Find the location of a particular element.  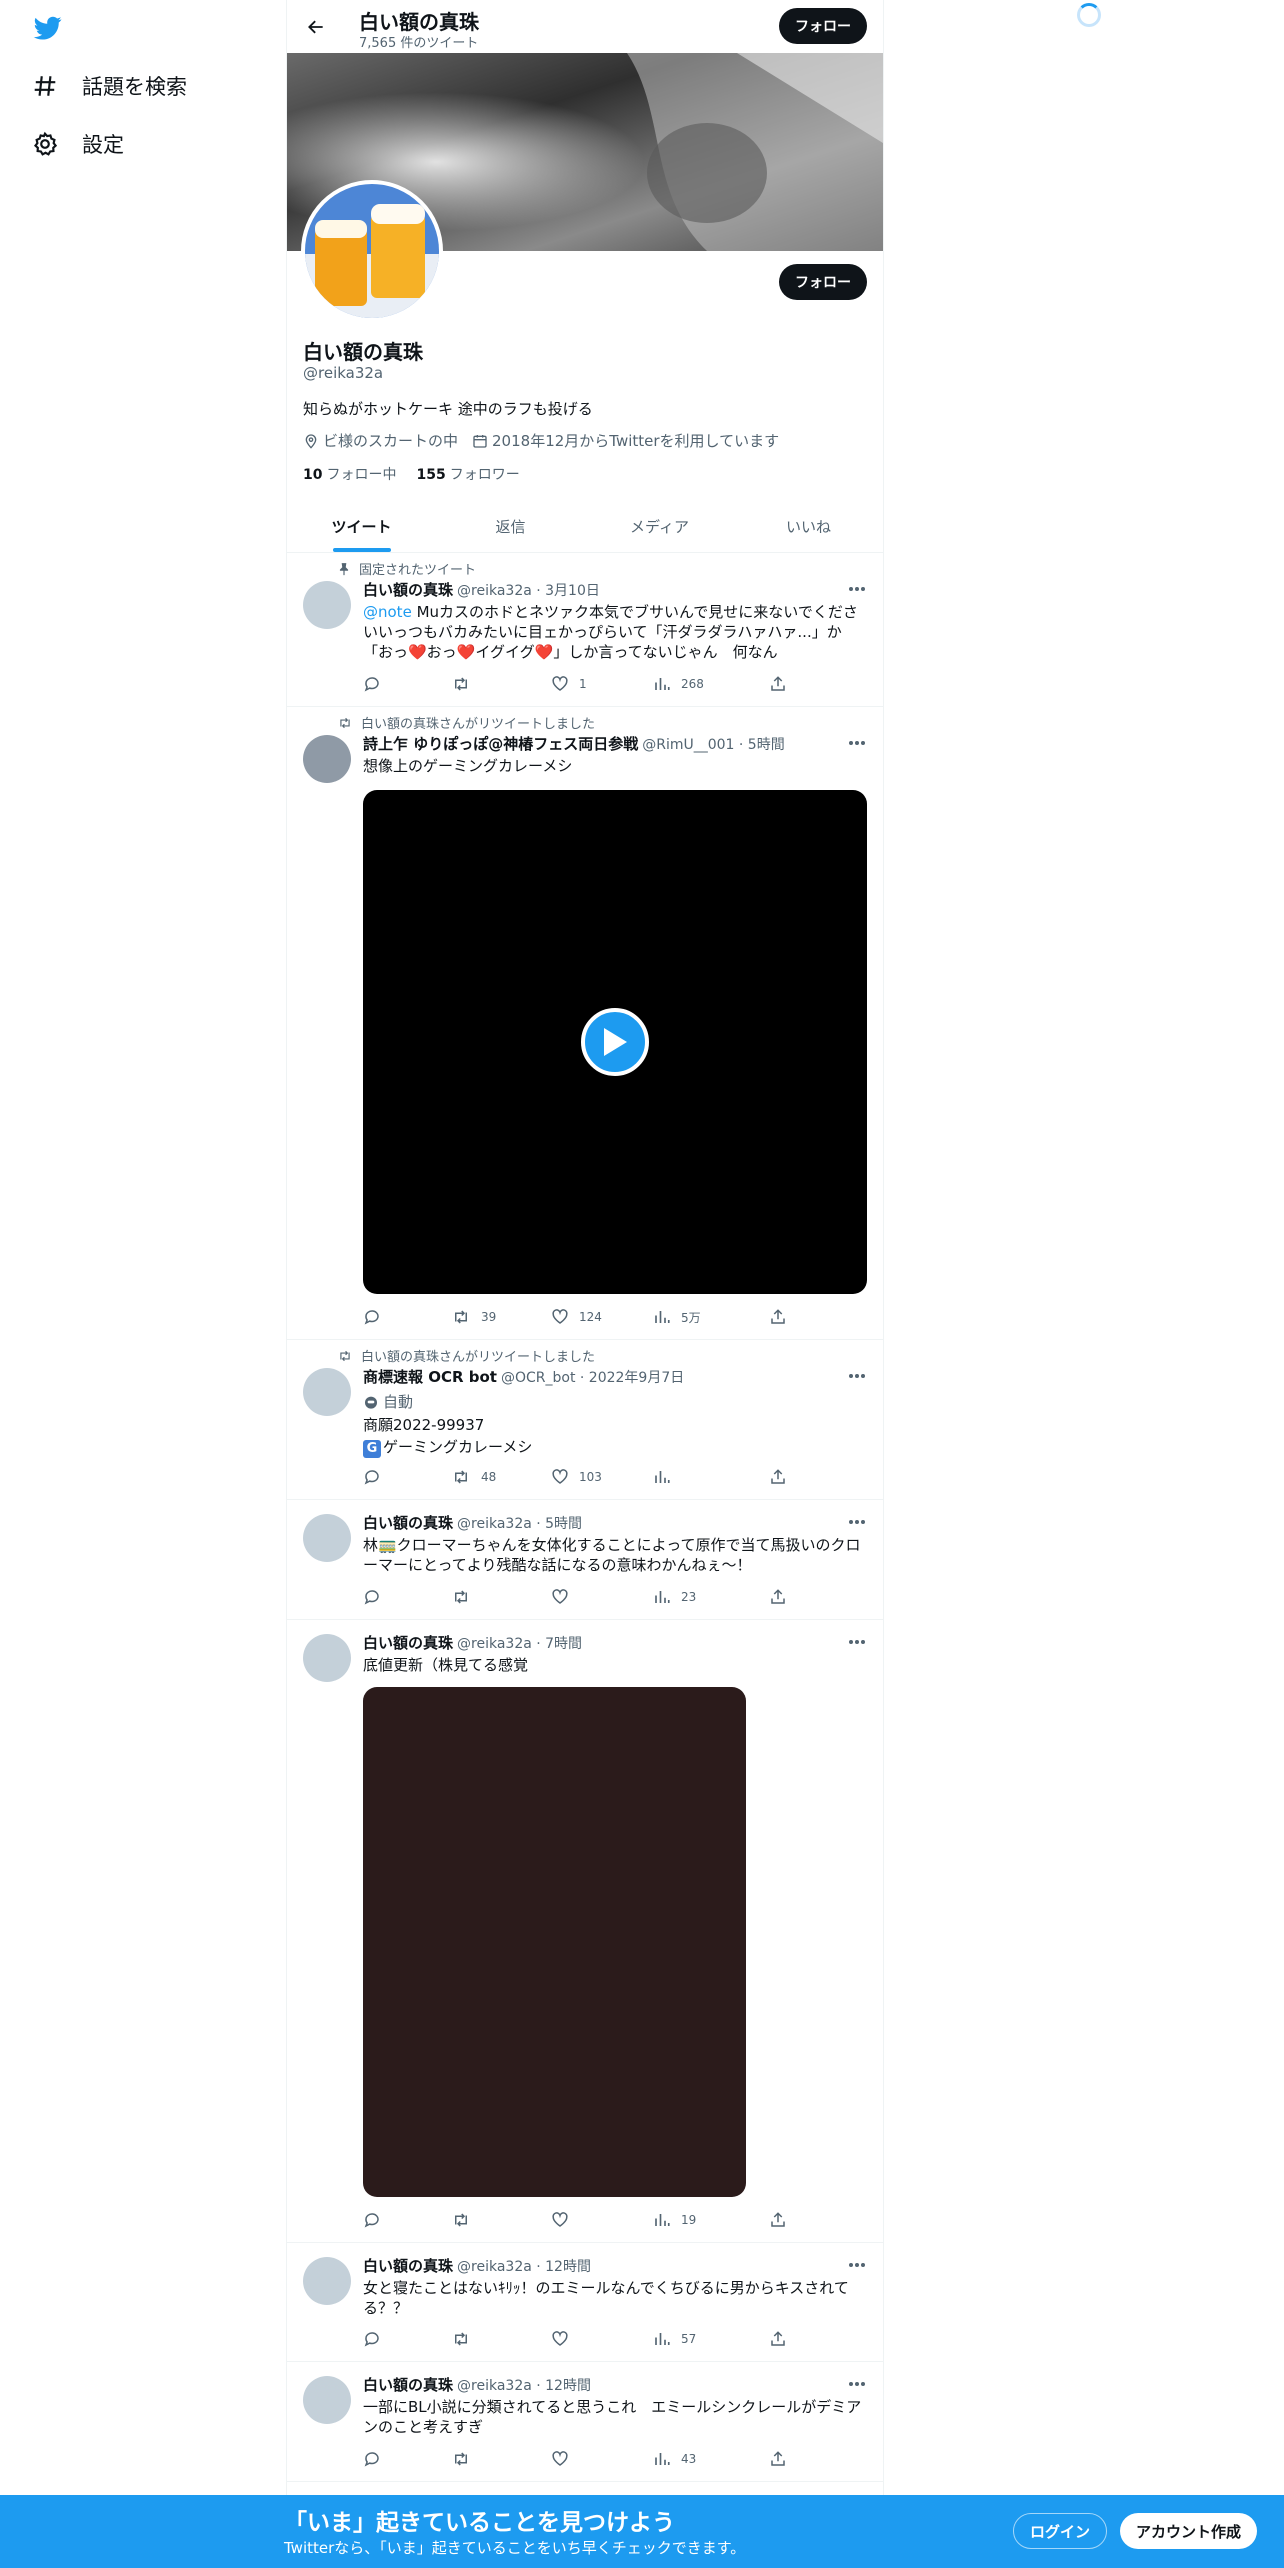

back-button is located at coordinates (316, 27).